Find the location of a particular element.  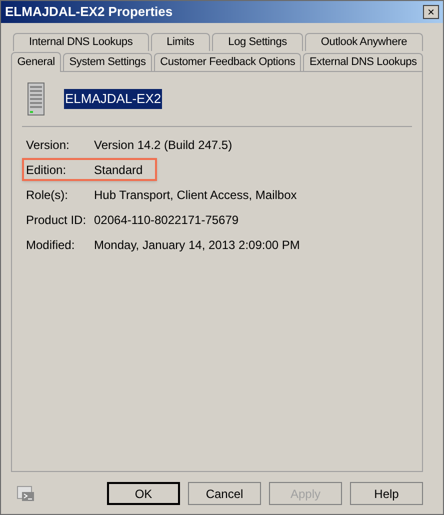

server-icon is located at coordinates (36, 99).